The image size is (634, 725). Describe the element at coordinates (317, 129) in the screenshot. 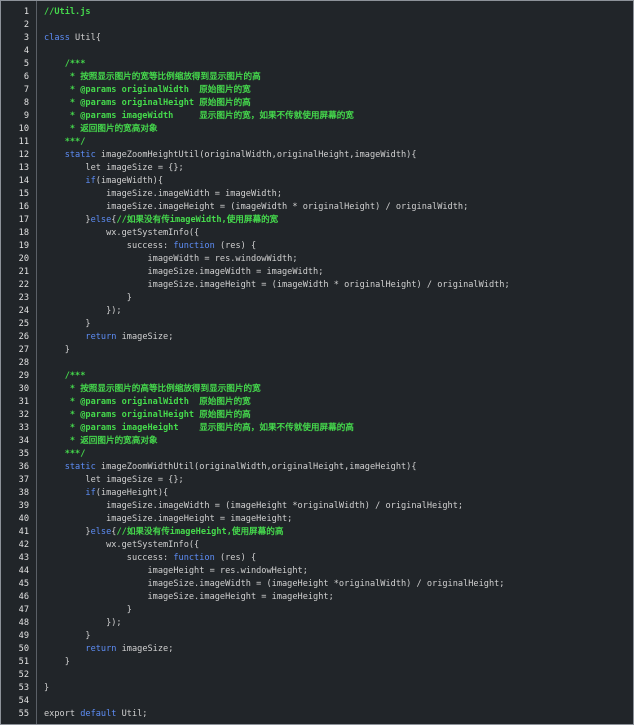

I see `code-line: 10 * 返回图片的宽高对象` at that location.